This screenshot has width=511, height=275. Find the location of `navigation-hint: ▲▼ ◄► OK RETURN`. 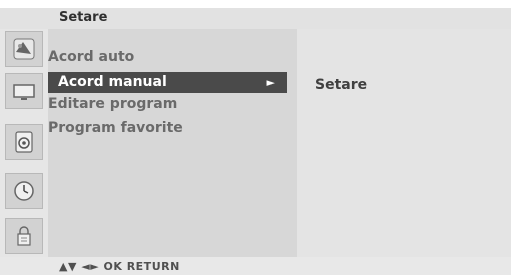

navigation-hint: ▲▼ ◄► OK RETURN is located at coordinates (119, 266).